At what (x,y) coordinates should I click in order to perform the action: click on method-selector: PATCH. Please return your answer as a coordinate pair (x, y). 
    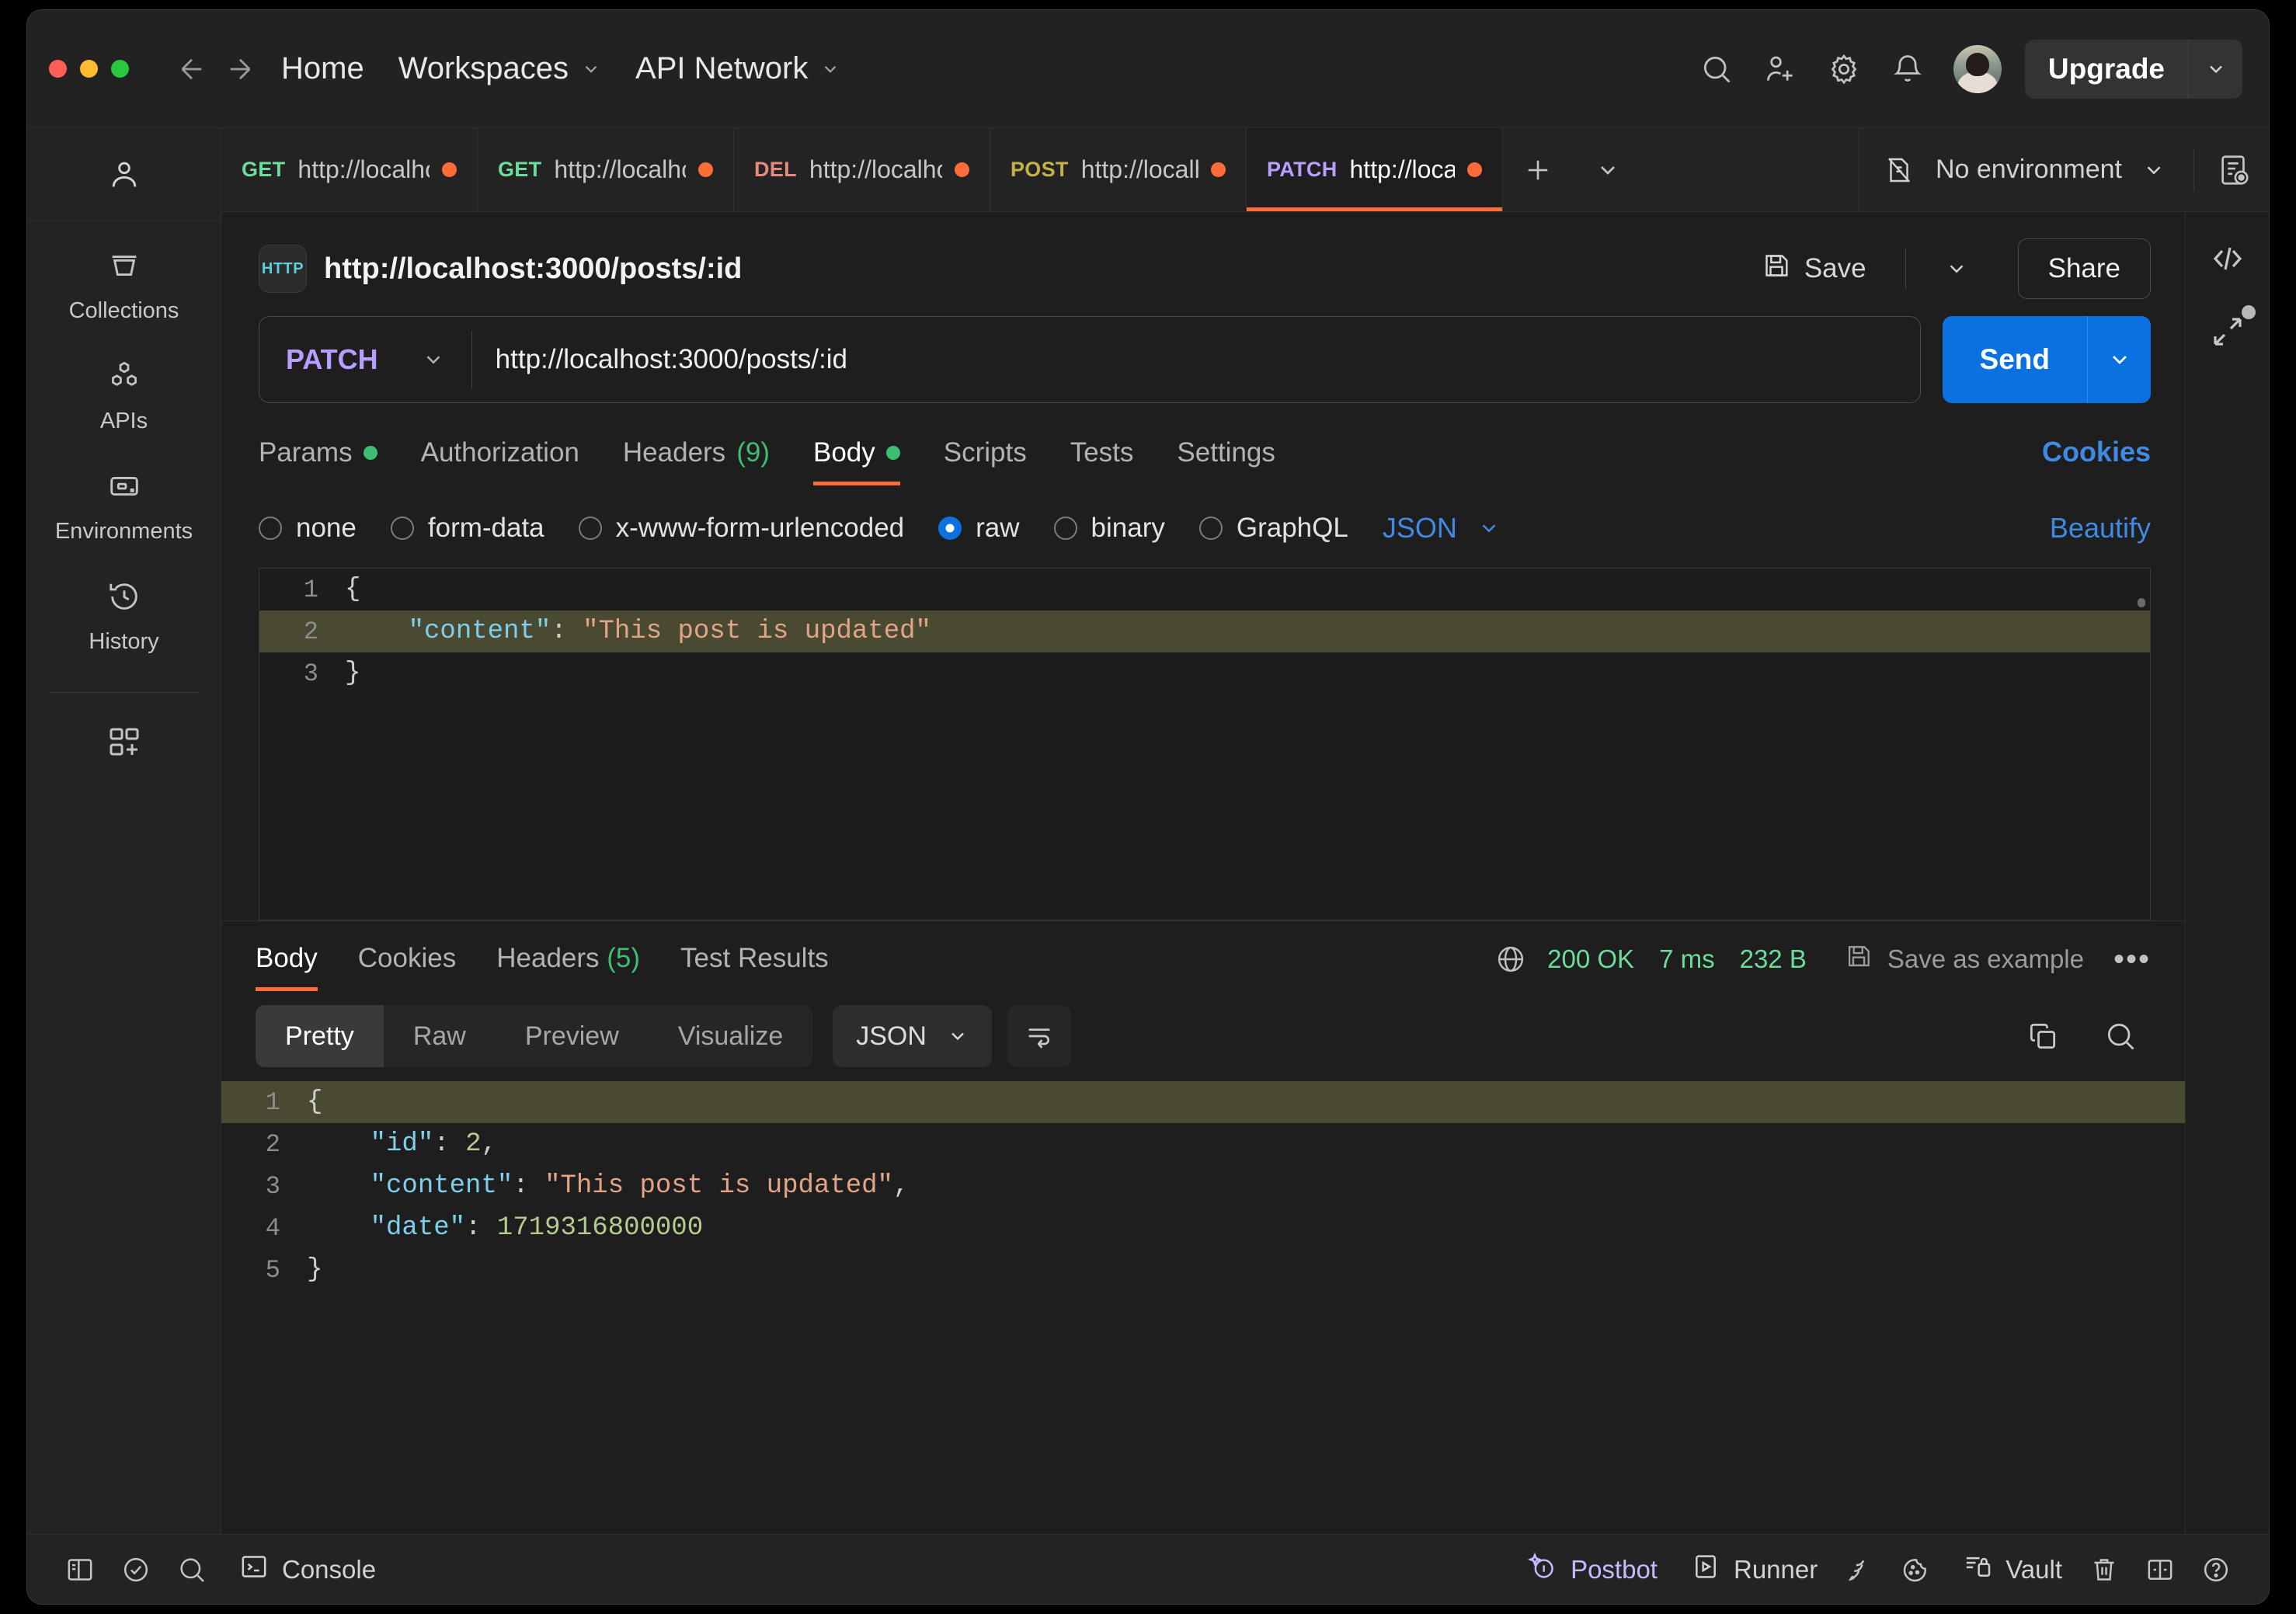
    Looking at the image, I should click on (365, 360).